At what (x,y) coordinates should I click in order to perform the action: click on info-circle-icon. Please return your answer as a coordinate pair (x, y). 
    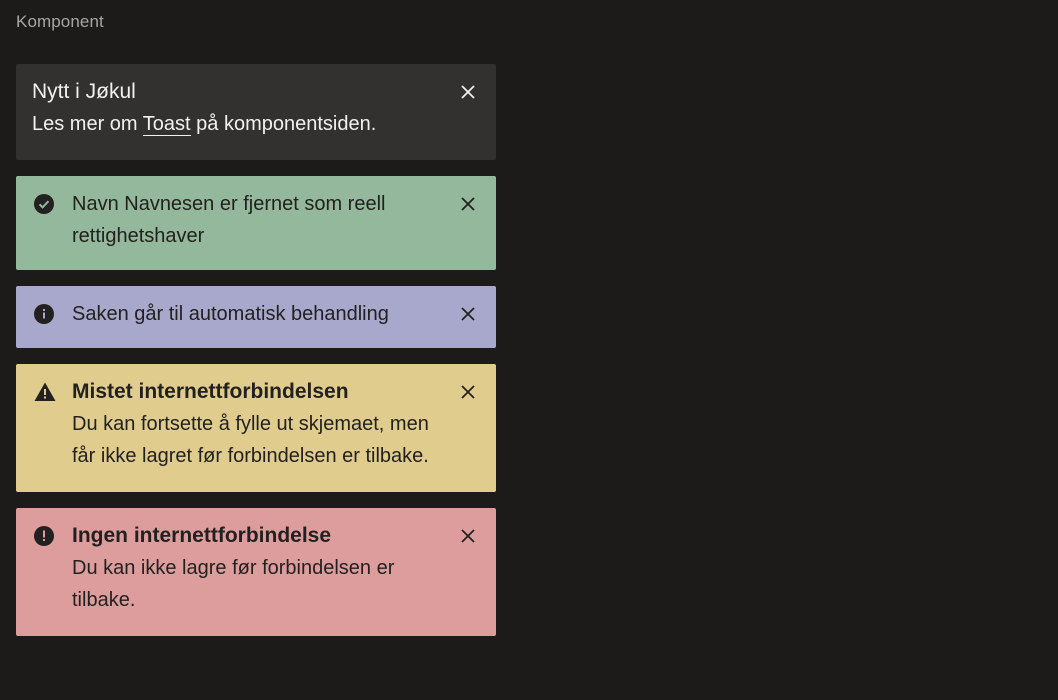
    Looking at the image, I should click on (44, 314).